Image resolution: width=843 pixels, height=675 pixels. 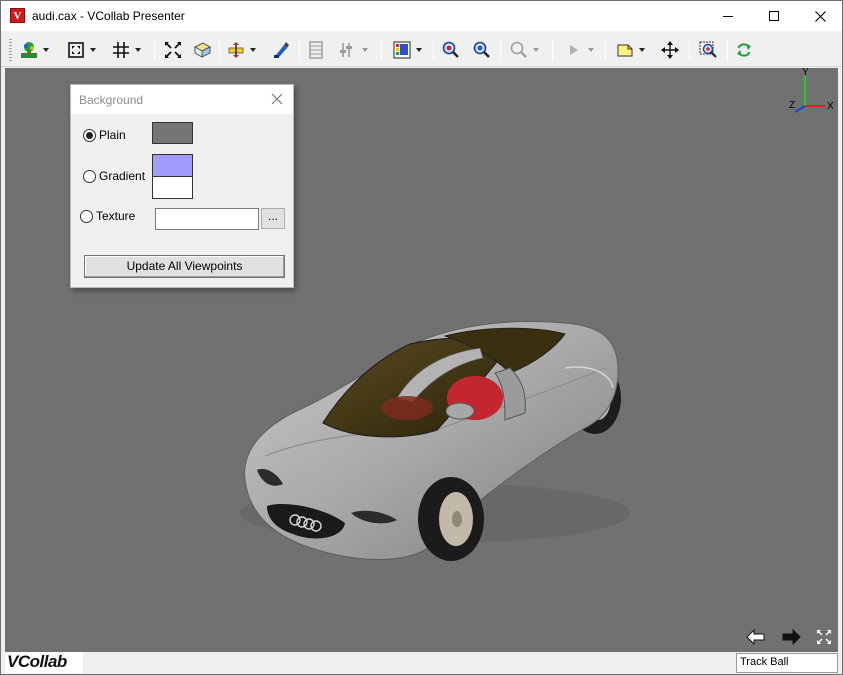 What do you see at coordinates (277, 99) in the screenshot?
I see `dialog-close-icon` at bounding box center [277, 99].